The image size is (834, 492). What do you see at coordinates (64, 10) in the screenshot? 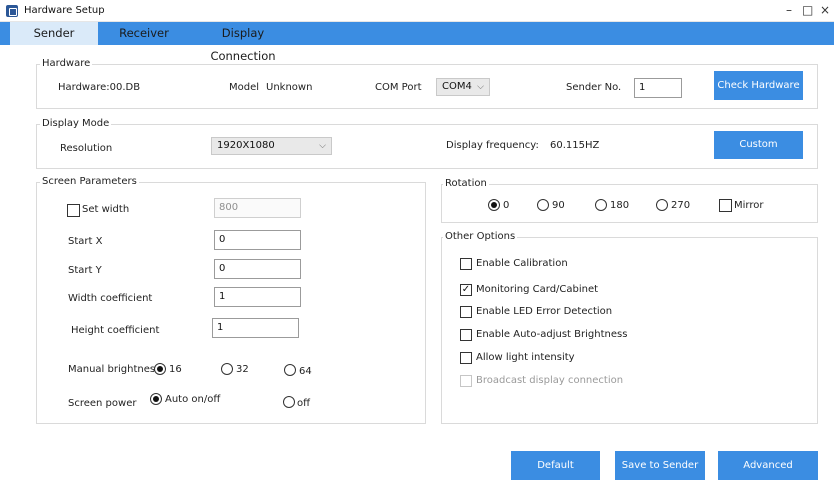
I see `window-title: Hardware Setup` at bounding box center [64, 10].